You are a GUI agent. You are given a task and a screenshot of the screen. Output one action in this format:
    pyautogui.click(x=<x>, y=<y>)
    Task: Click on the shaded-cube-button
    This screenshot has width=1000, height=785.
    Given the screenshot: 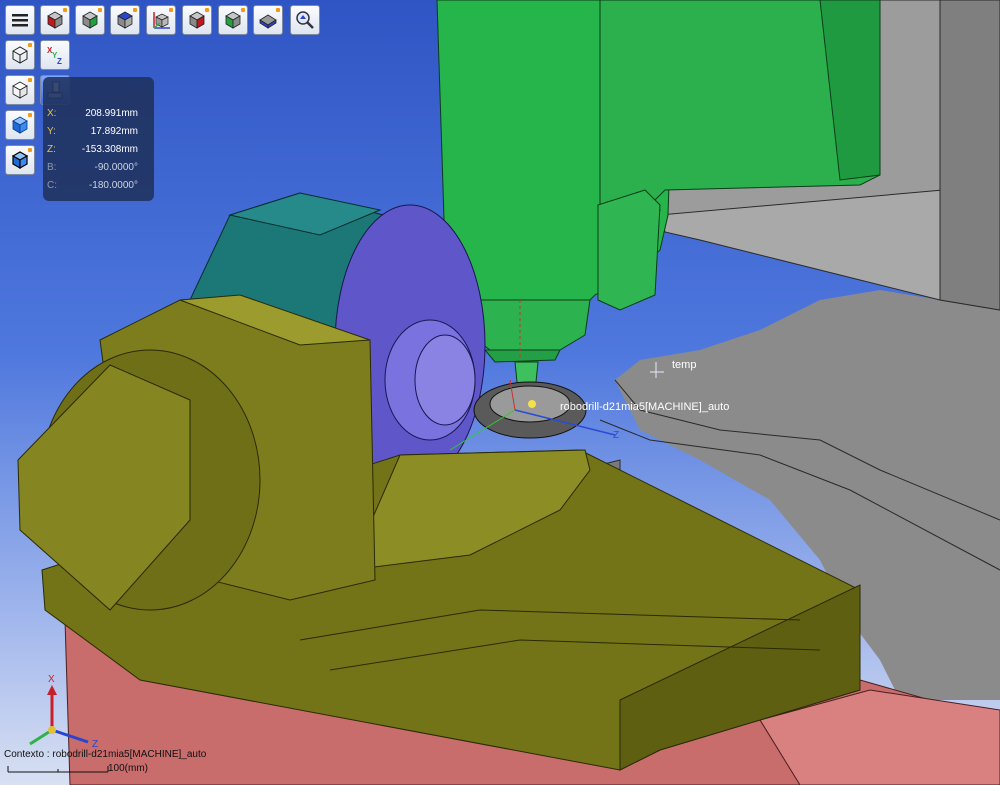 What is the action you would take?
    pyautogui.click(x=20, y=125)
    